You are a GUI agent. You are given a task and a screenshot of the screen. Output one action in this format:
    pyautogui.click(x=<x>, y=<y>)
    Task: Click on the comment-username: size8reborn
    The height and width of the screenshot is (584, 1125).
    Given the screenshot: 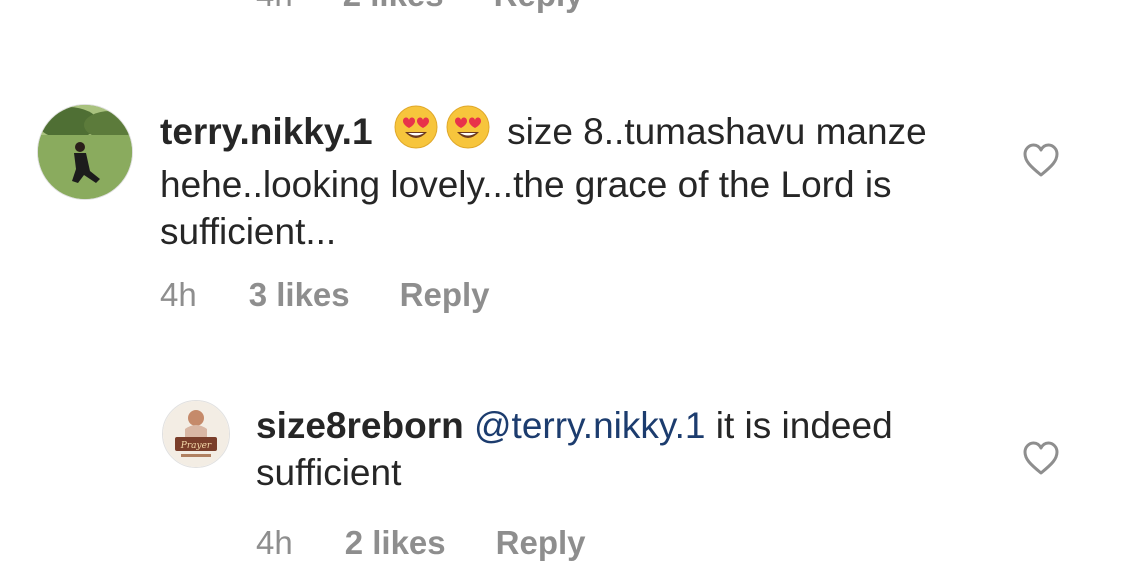 What is the action you would take?
    pyautogui.click(x=360, y=425)
    